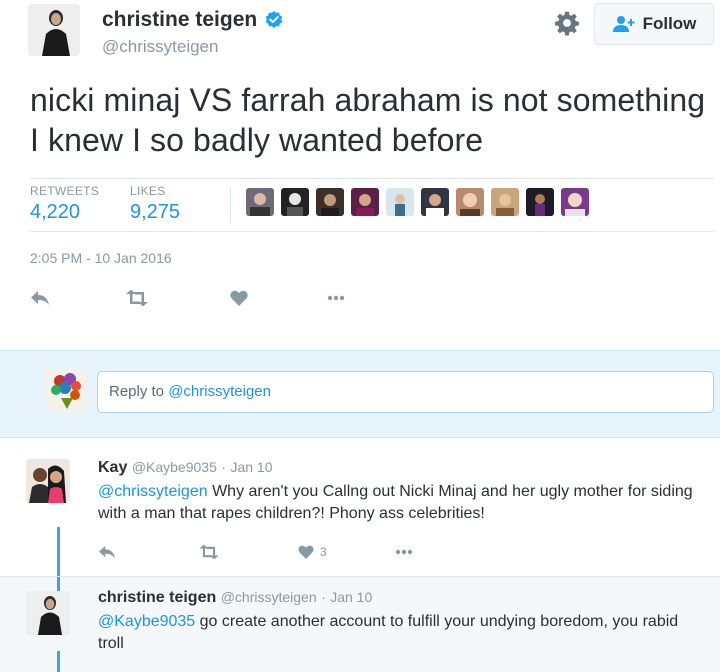 The image size is (720, 672). What do you see at coordinates (65, 191) in the screenshot?
I see `retweets-label: RETWEETS` at bounding box center [65, 191].